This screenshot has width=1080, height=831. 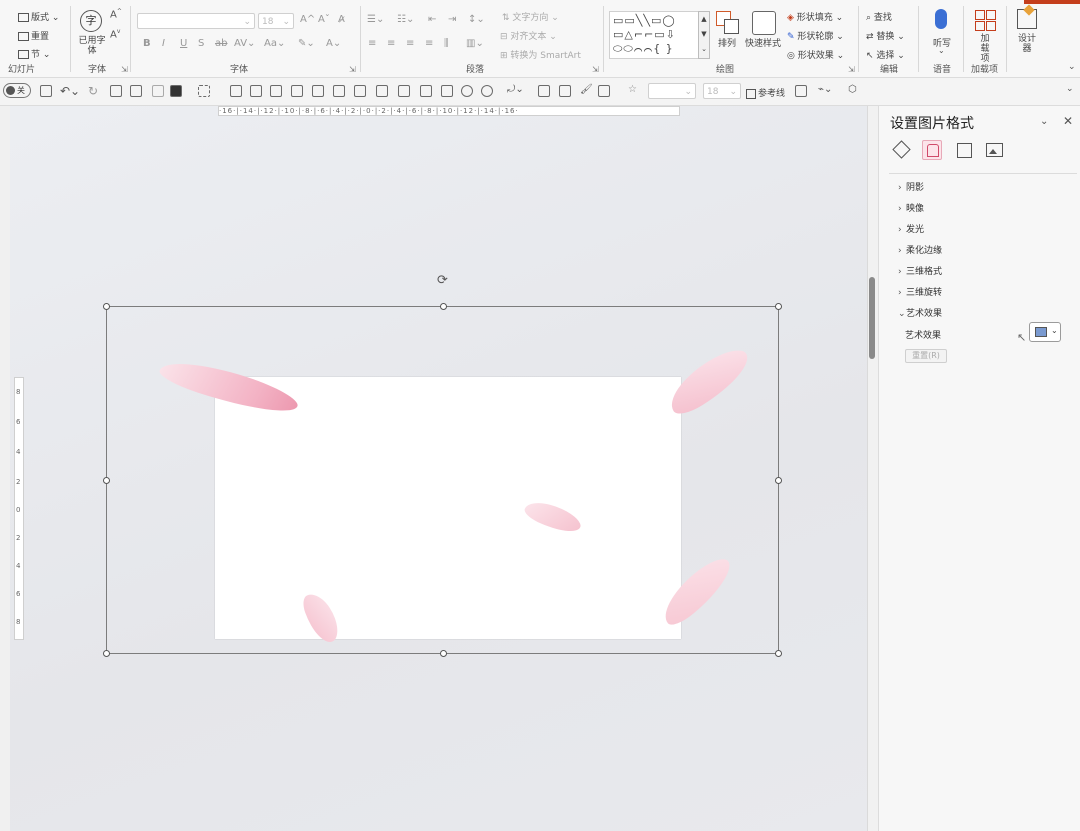 What do you see at coordinates (46, 91) in the screenshot?
I see `save-icon` at bounding box center [46, 91].